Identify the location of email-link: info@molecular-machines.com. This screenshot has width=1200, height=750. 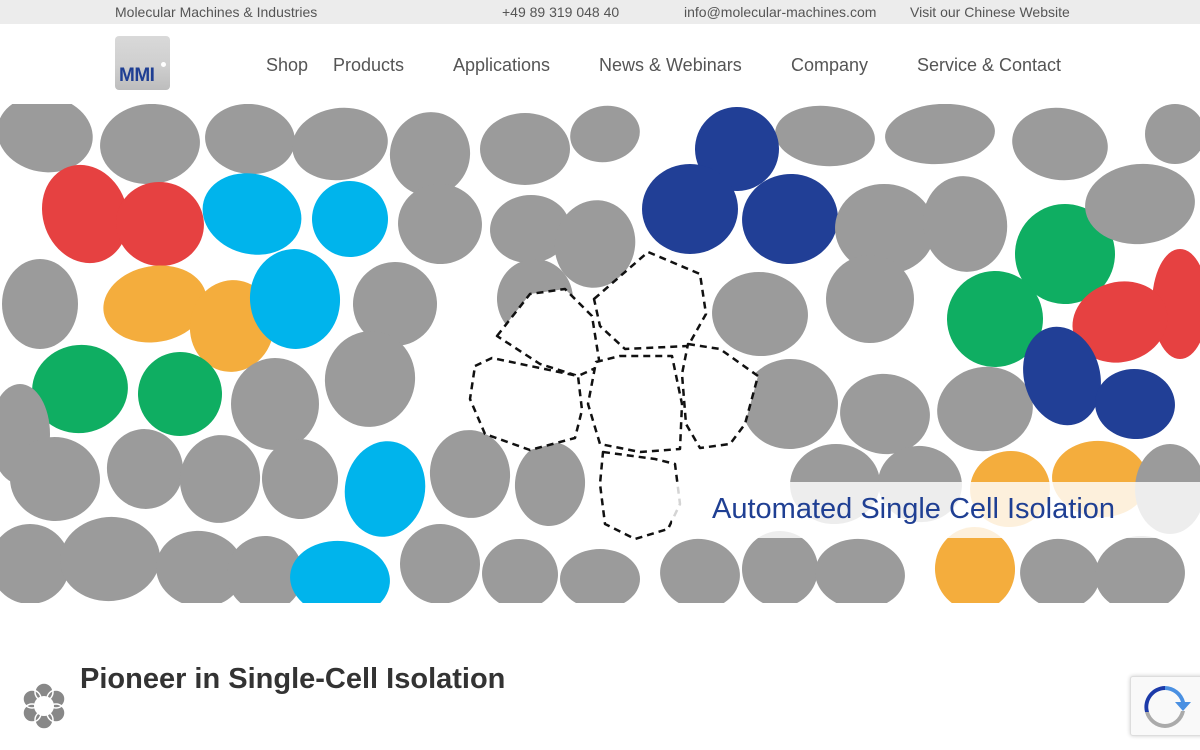
(780, 12).